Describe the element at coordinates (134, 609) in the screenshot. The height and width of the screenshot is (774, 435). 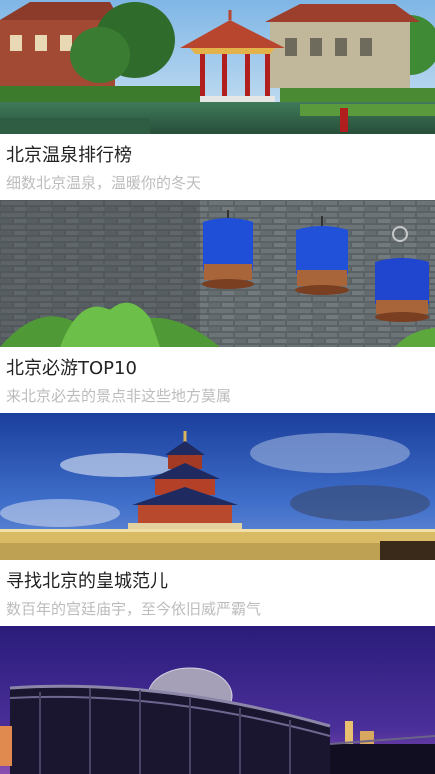
I see `card-subtitle: 数百年的宫廷庙宇，至今依旧威严霸气` at that location.